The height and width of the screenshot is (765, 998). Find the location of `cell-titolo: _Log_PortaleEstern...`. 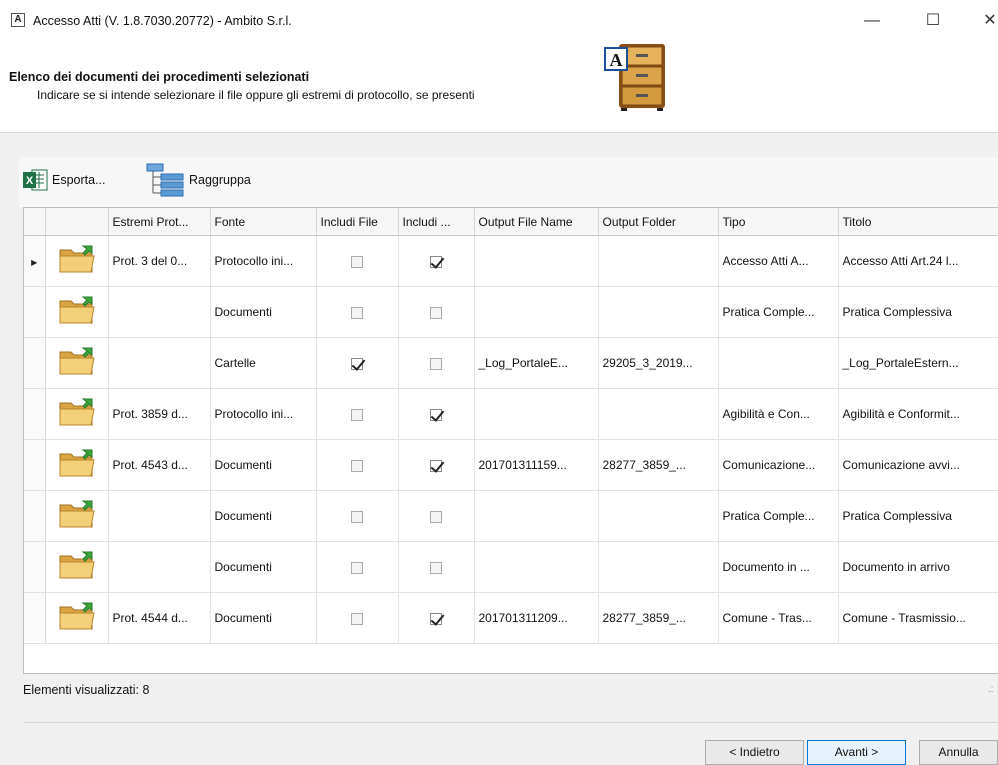

cell-titolo: _Log_PortaleEstern... is located at coordinates (918, 363).